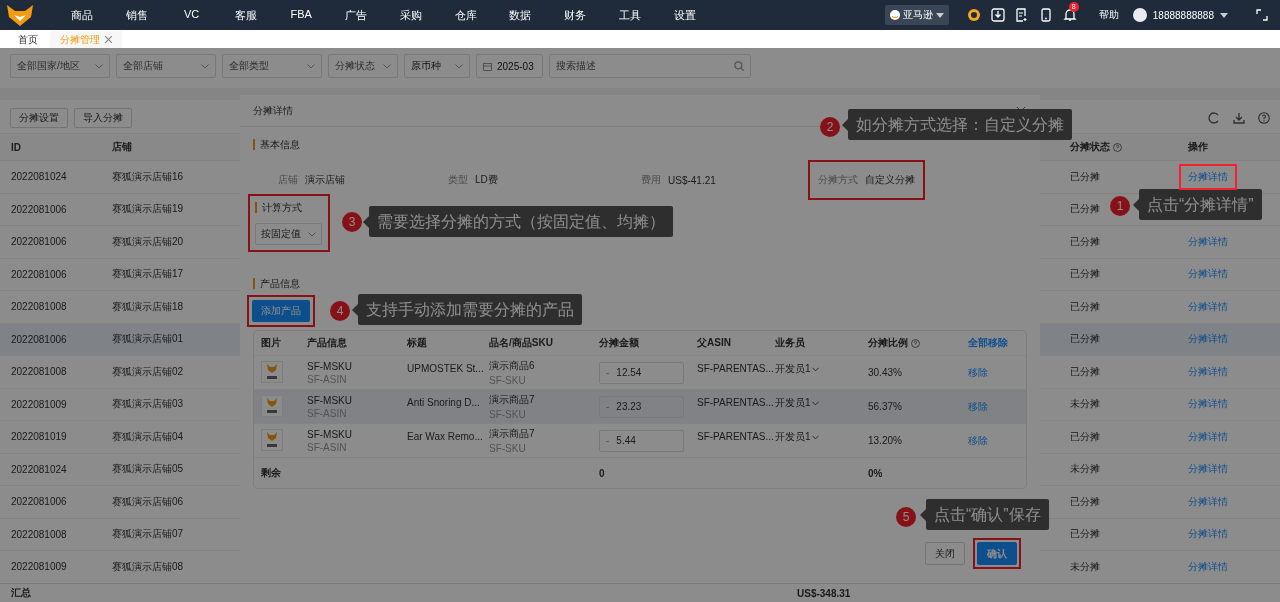  I want to click on table-cell: 赛狐演示店铺04, so click(148, 436).